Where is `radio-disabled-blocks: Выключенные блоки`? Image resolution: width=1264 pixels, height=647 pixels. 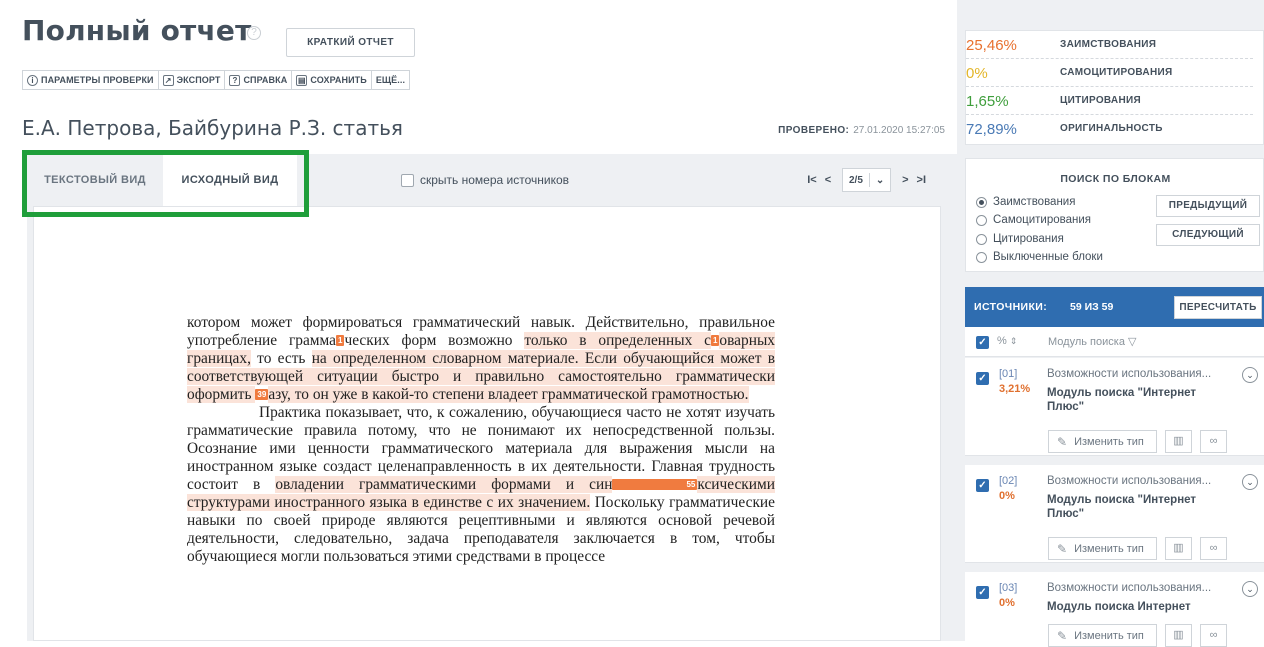 radio-disabled-blocks: Выключенные блоки is located at coordinates (1039, 257).